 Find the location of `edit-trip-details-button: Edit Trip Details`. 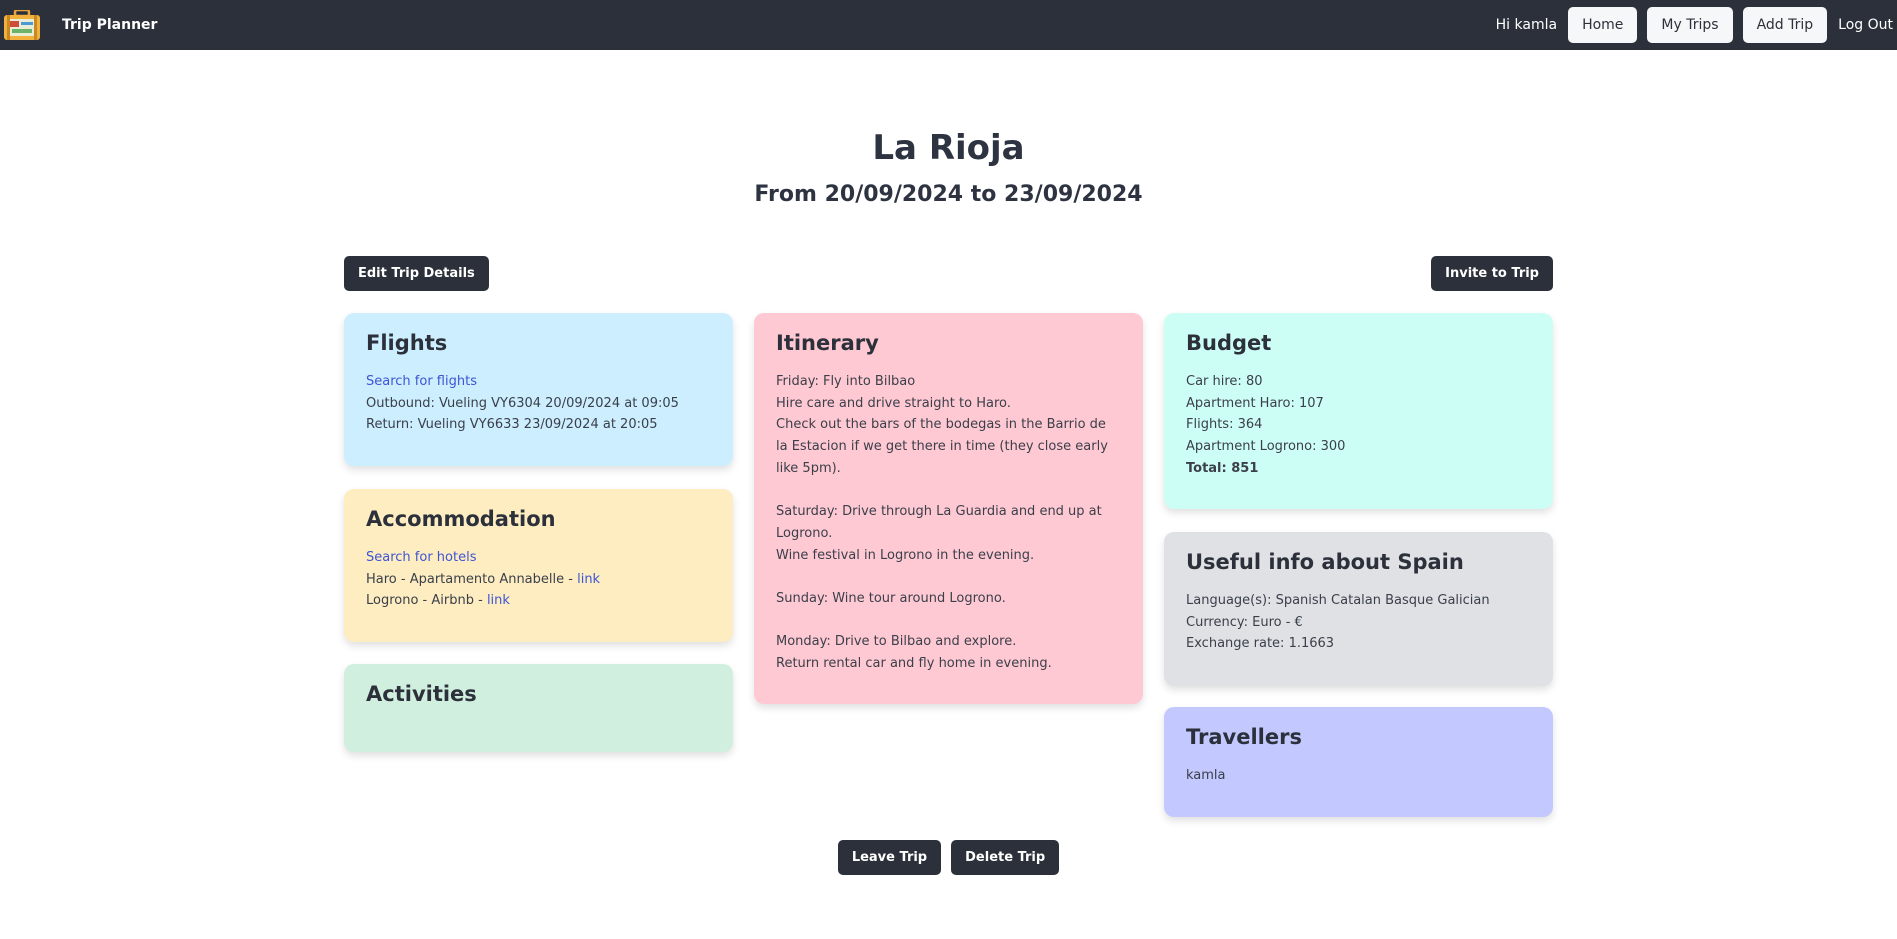

edit-trip-details-button: Edit Trip Details is located at coordinates (416, 273).